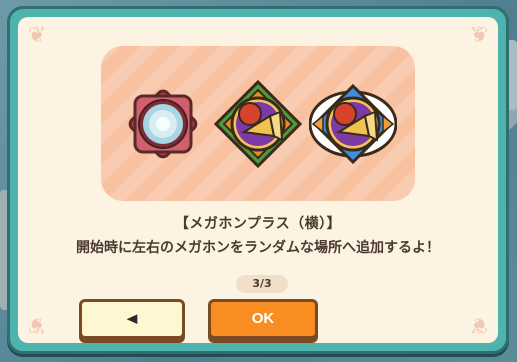  I want to click on item-title: 【メガホンプラス（横）】, so click(258, 224).